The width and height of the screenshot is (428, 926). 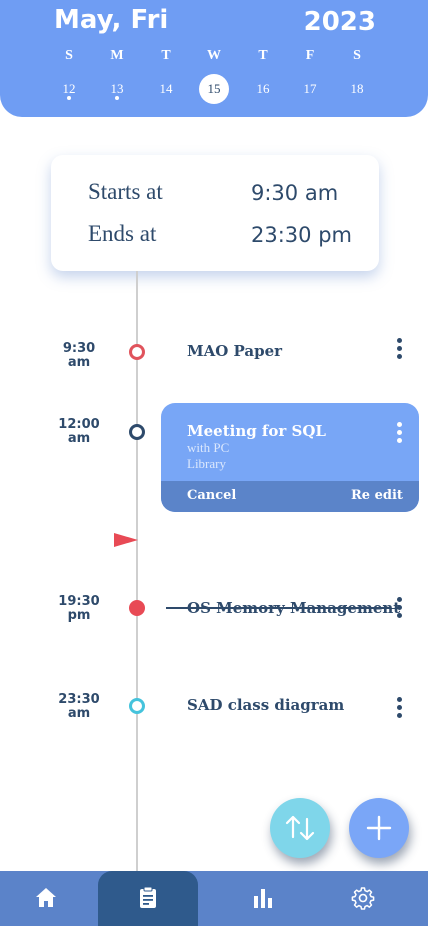 I want to click on plus-icon, so click(x=379, y=828).